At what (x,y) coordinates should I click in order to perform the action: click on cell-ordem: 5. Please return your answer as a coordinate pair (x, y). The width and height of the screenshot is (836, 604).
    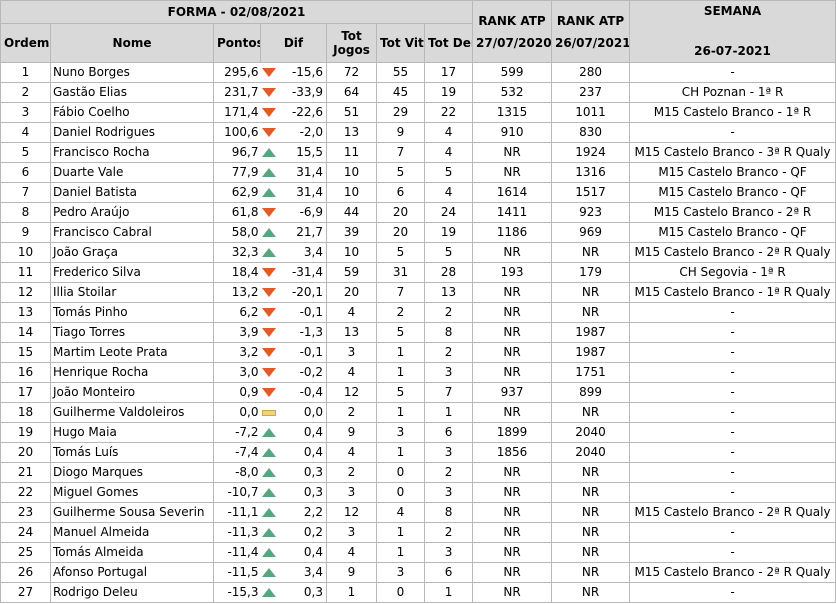
    Looking at the image, I should click on (25, 152).